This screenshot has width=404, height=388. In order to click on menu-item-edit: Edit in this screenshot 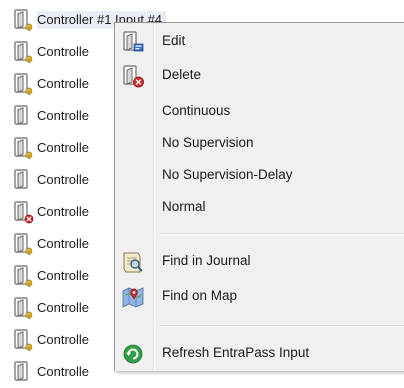, I will do `click(259, 41)`.